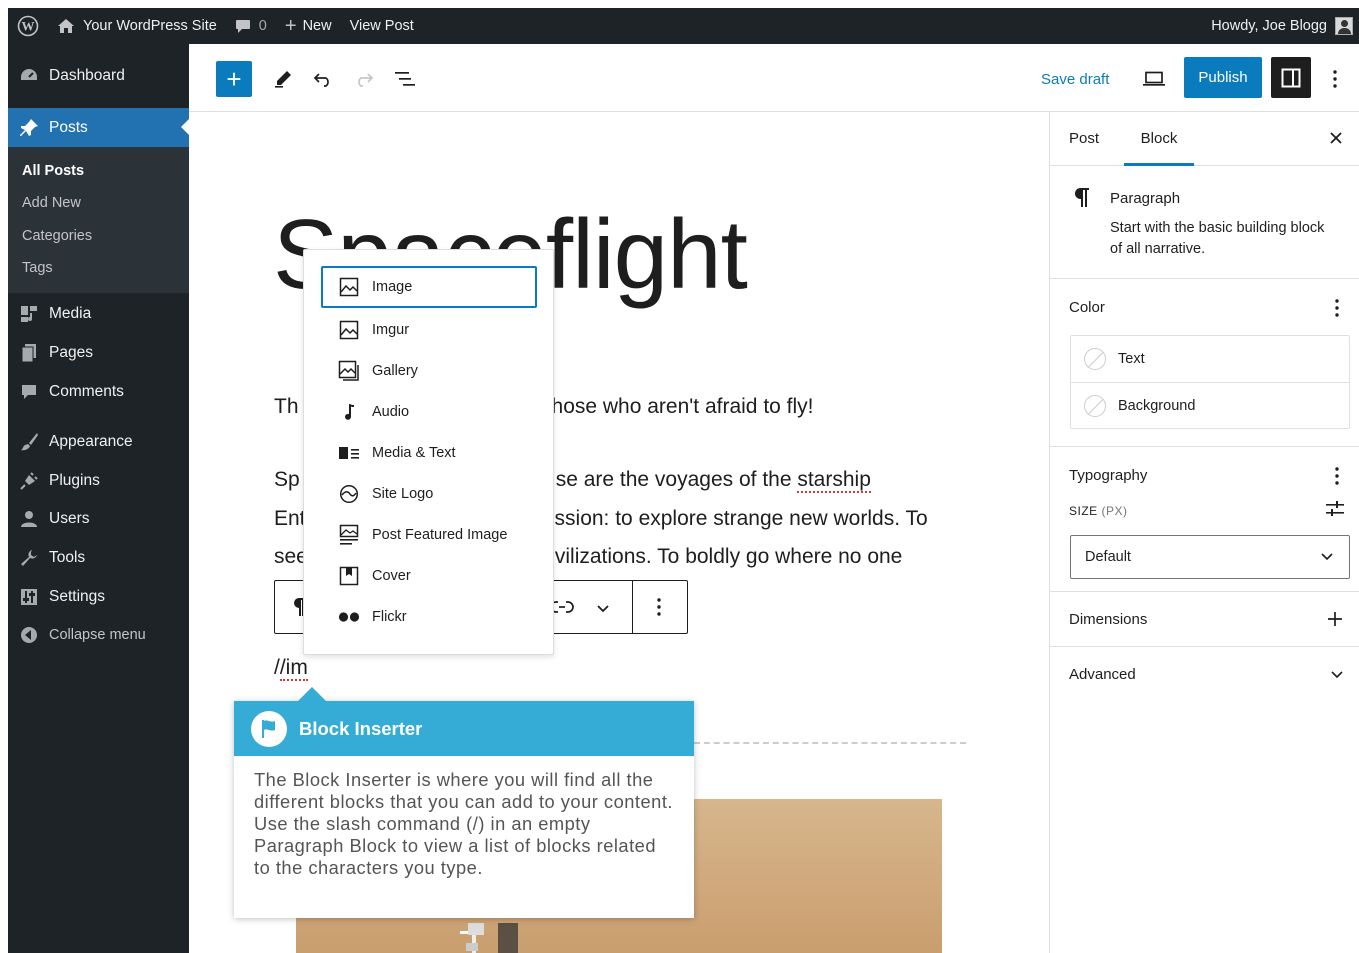 The width and height of the screenshot is (1359, 953). I want to click on inserter-option-site-logo: Site Logo, so click(429, 494).